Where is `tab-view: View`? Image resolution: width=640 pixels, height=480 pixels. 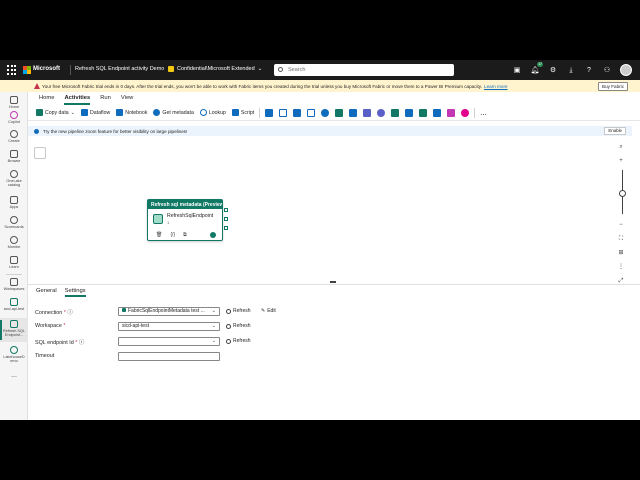 tab-view: View is located at coordinates (127, 98).